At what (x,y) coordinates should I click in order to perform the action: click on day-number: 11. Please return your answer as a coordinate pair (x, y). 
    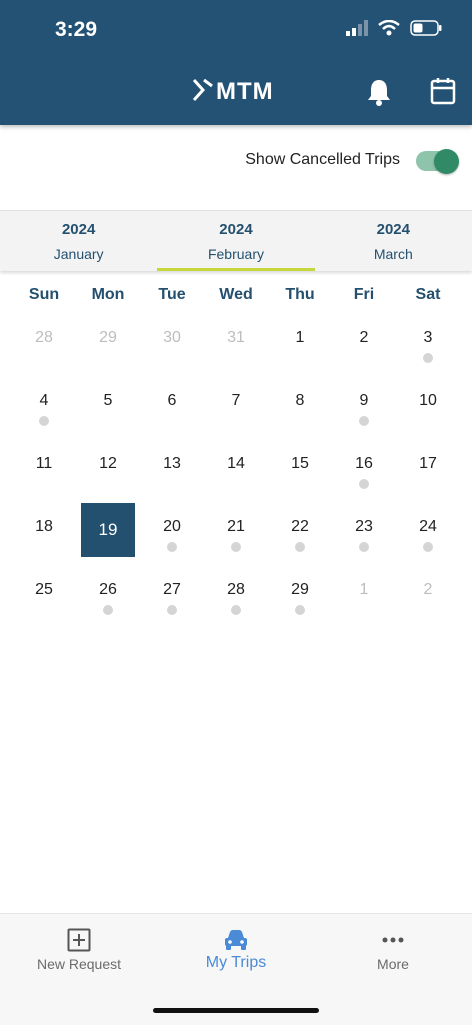
    Looking at the image, I should click on (44, 463).